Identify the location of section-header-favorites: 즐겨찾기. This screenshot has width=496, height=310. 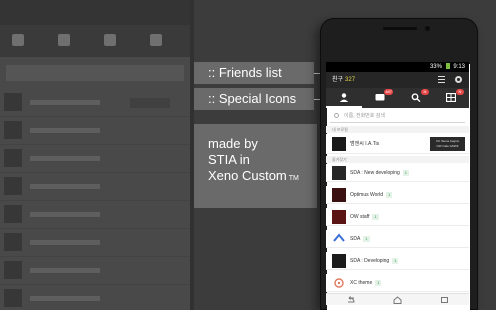
(397, 159).